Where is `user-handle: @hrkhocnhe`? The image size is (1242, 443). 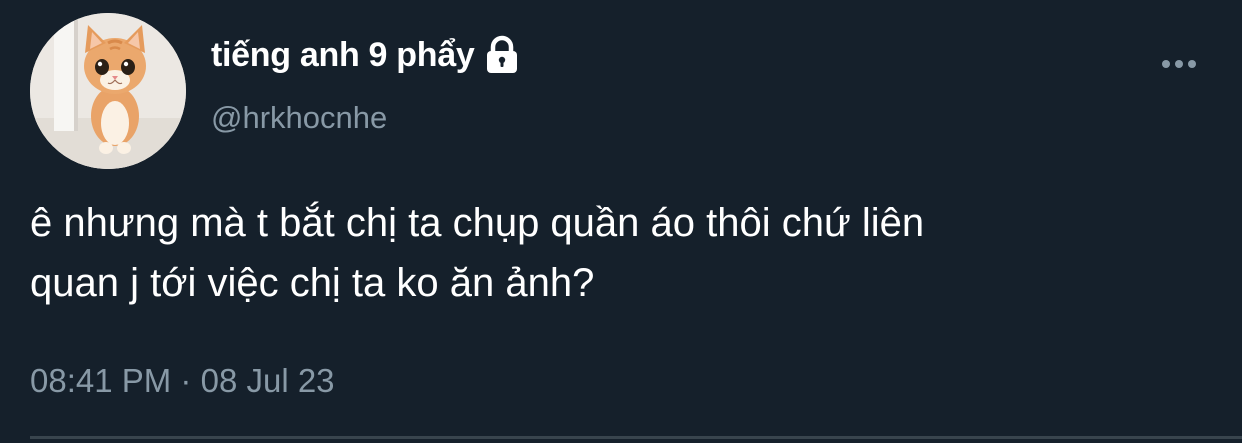 user-handle: @hrkhocnhe is located at coordinates (299, 118).